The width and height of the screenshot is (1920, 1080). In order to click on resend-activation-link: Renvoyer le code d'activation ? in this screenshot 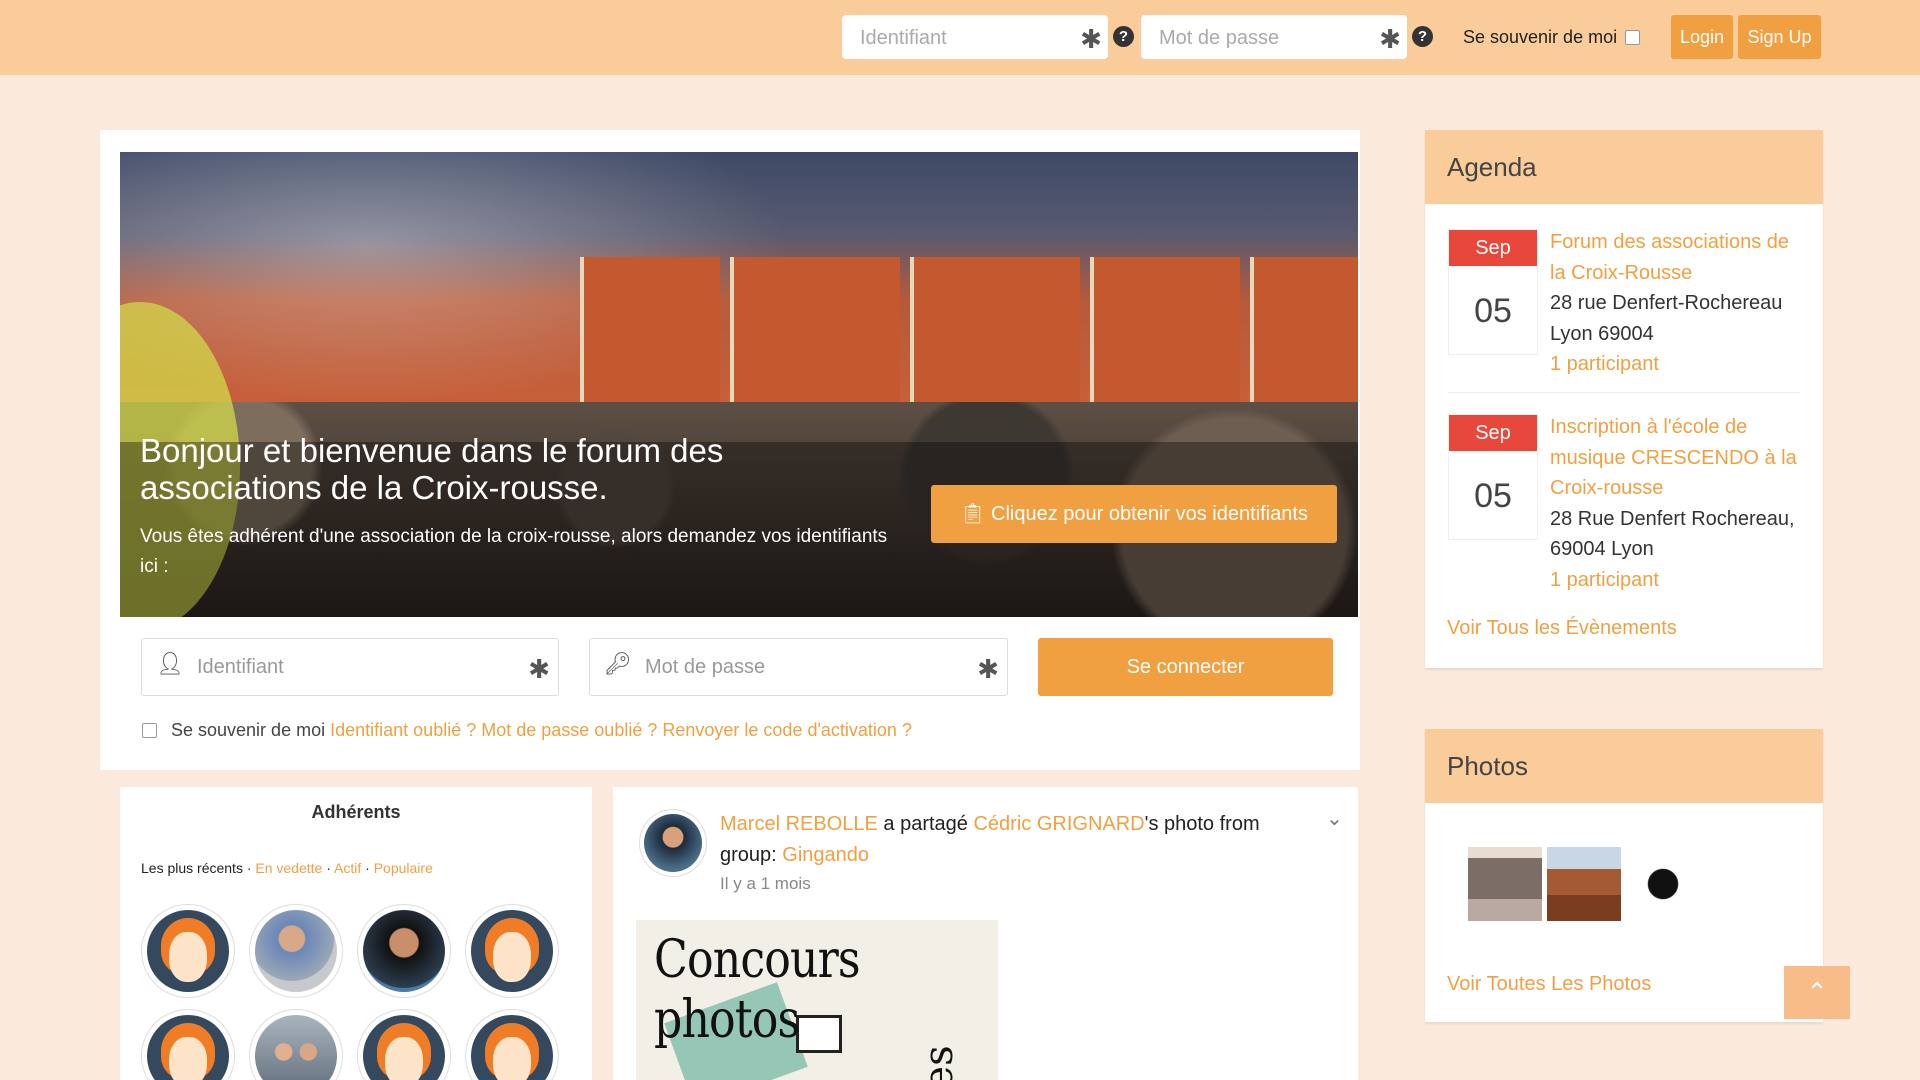, I will do `click(787, 730)`.